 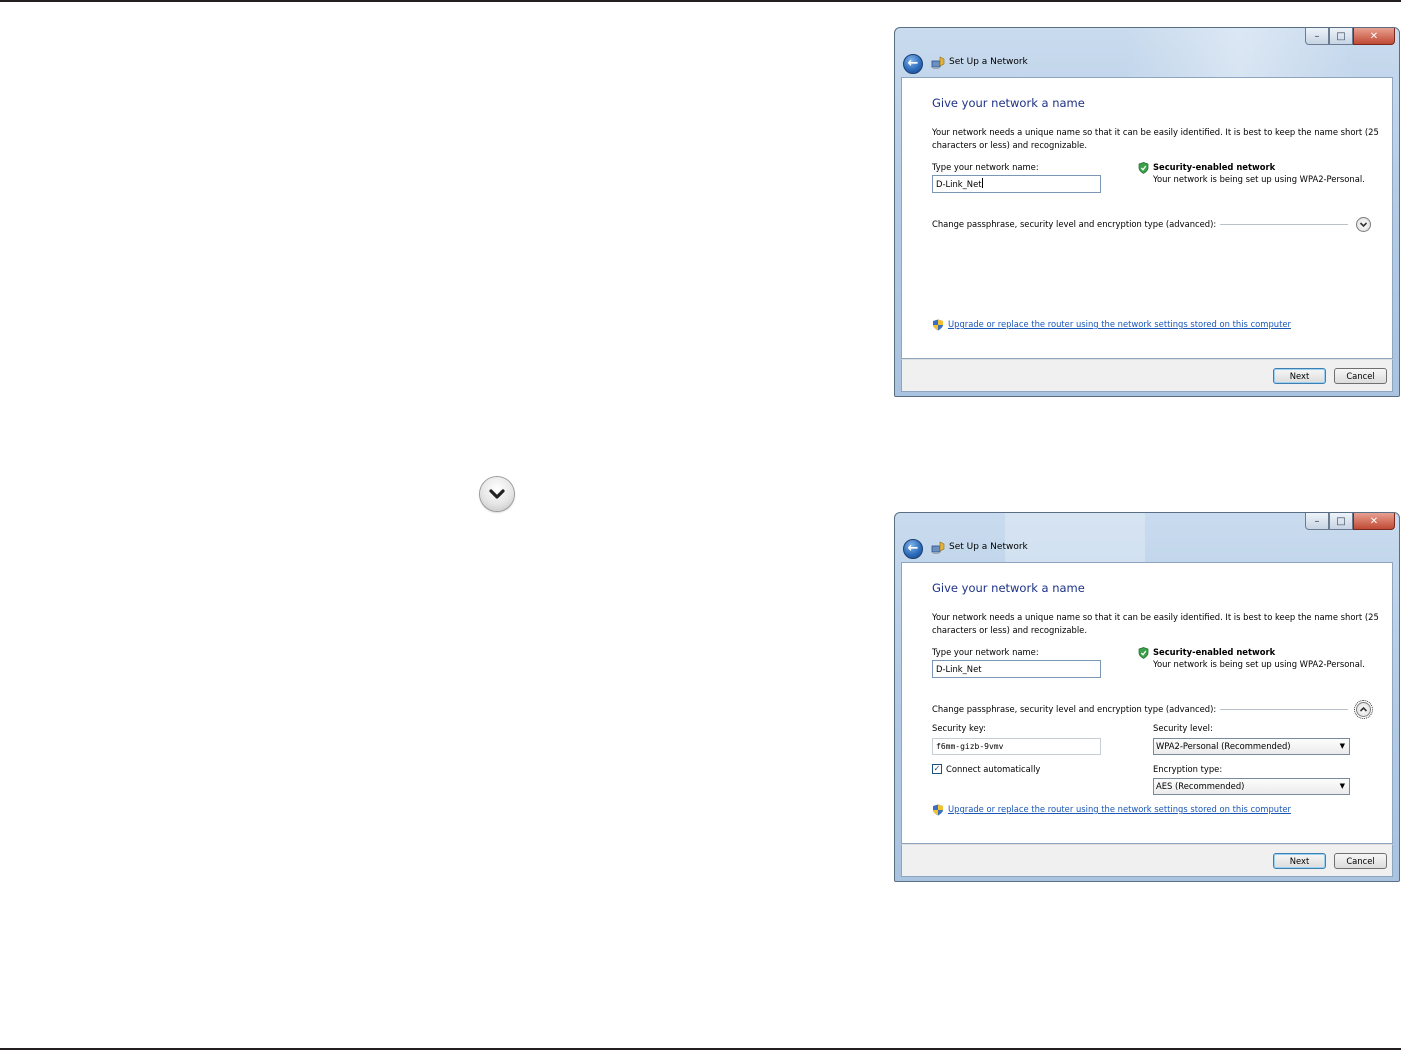 I want to click on advanced-expand-button, so click(x=1363, y=224).